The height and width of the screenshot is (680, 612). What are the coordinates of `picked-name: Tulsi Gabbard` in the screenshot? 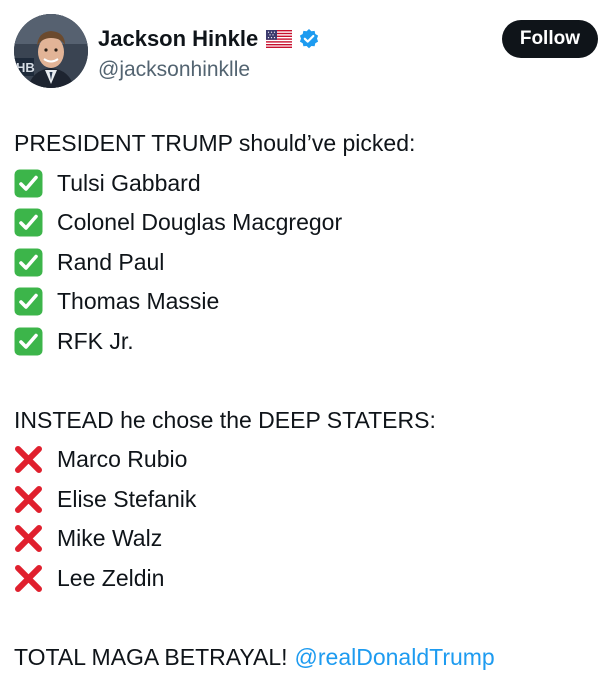 It's located at (129, 182).